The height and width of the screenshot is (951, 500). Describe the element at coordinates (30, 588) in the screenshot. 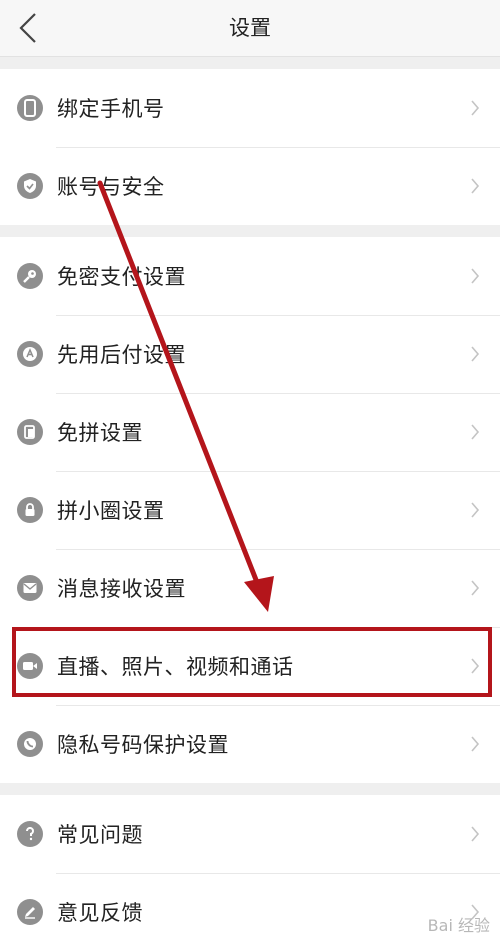

I see `mail-icon` at that location.